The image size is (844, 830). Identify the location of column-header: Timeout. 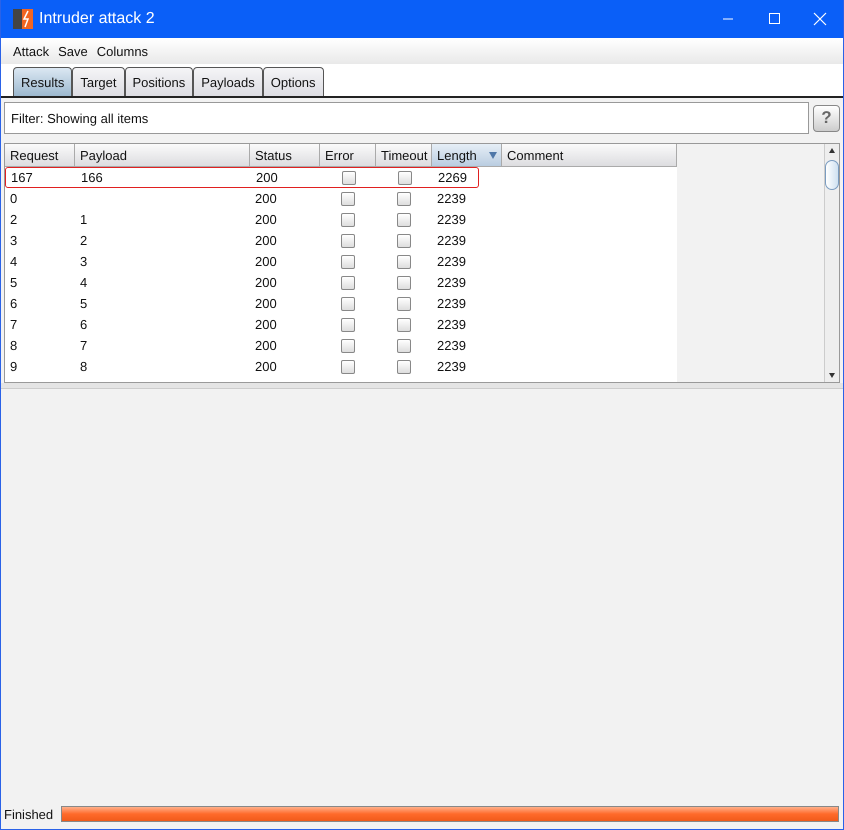
(404, 155).